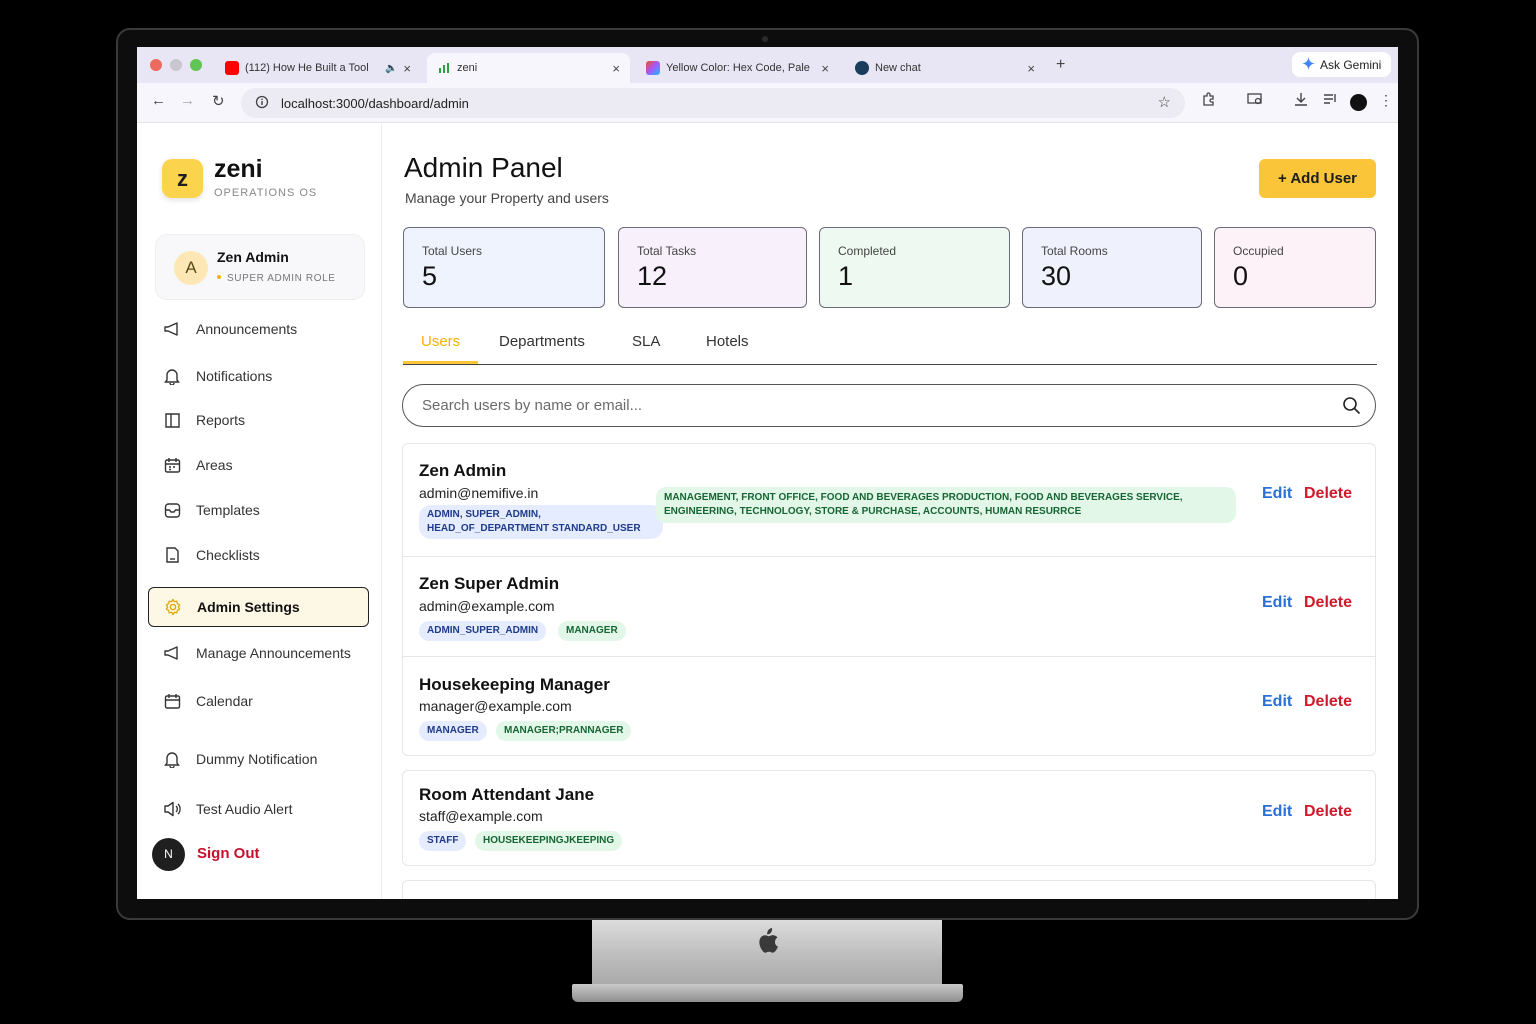 This screenshot has height=1024, width=1536. Describe the element at coordinates (1308, 64) in the screenshot. I see `gemini-sparkle-icon` at that location.